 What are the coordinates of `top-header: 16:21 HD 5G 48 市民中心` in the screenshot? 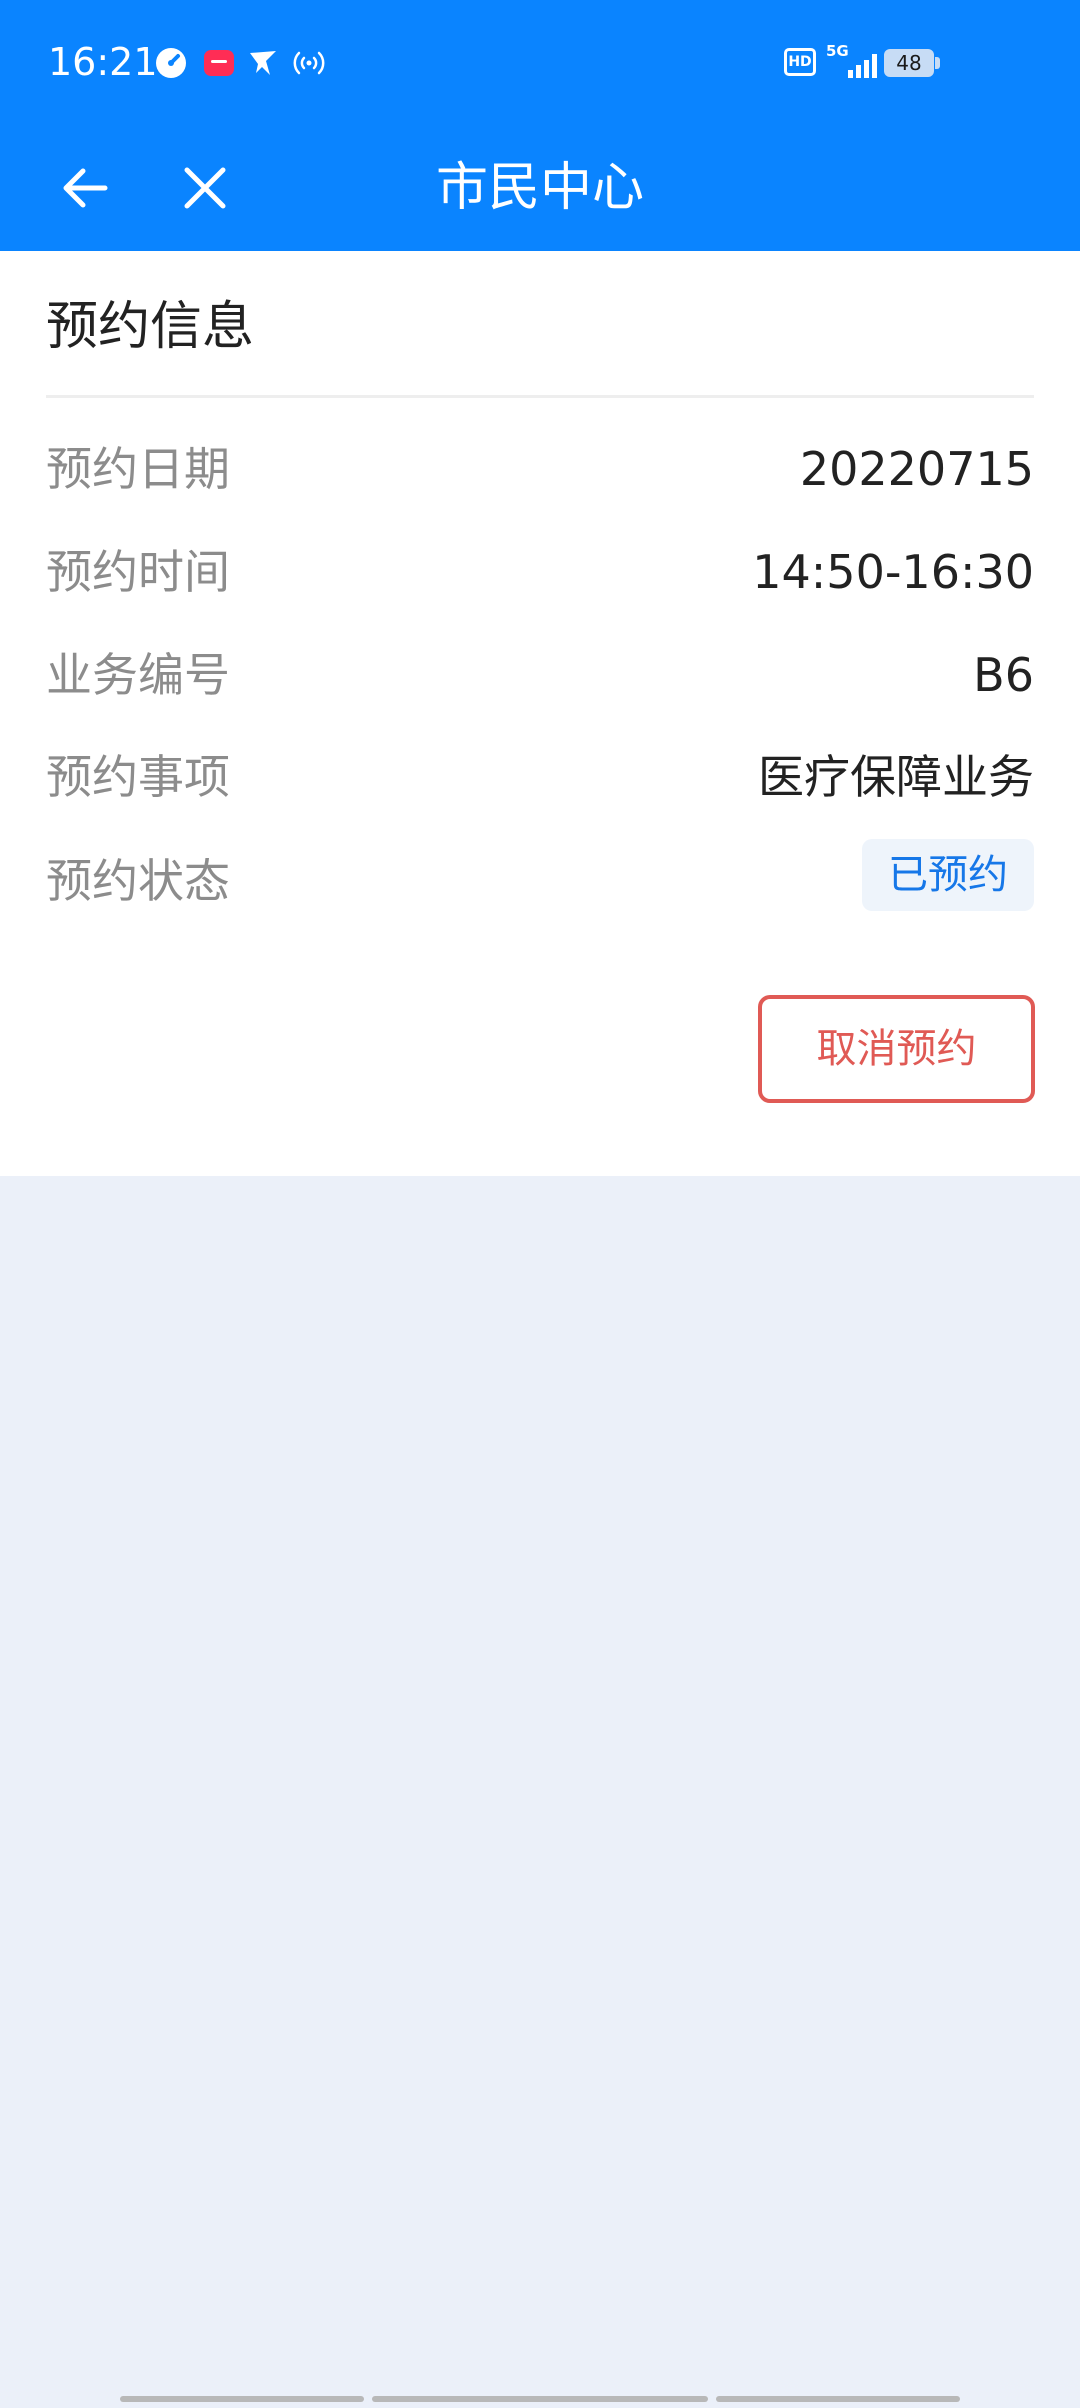 It's located at (540, 125).